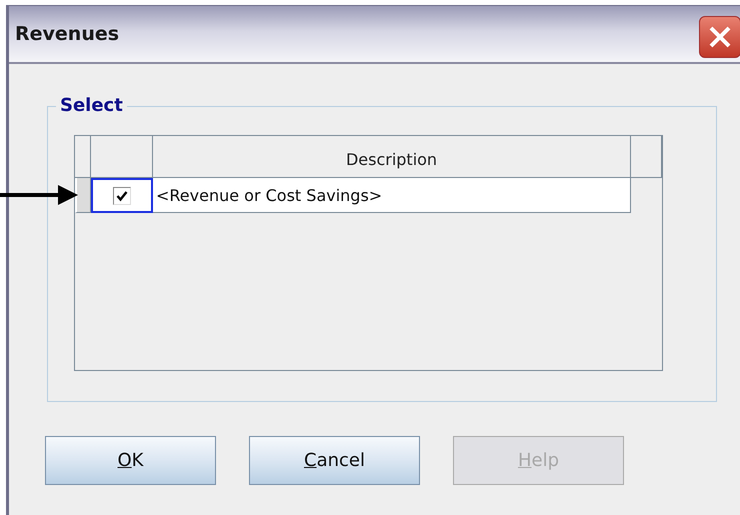 The width and height of the screenshot is (740, 515). I want to click on column-header, so click(646, 157).